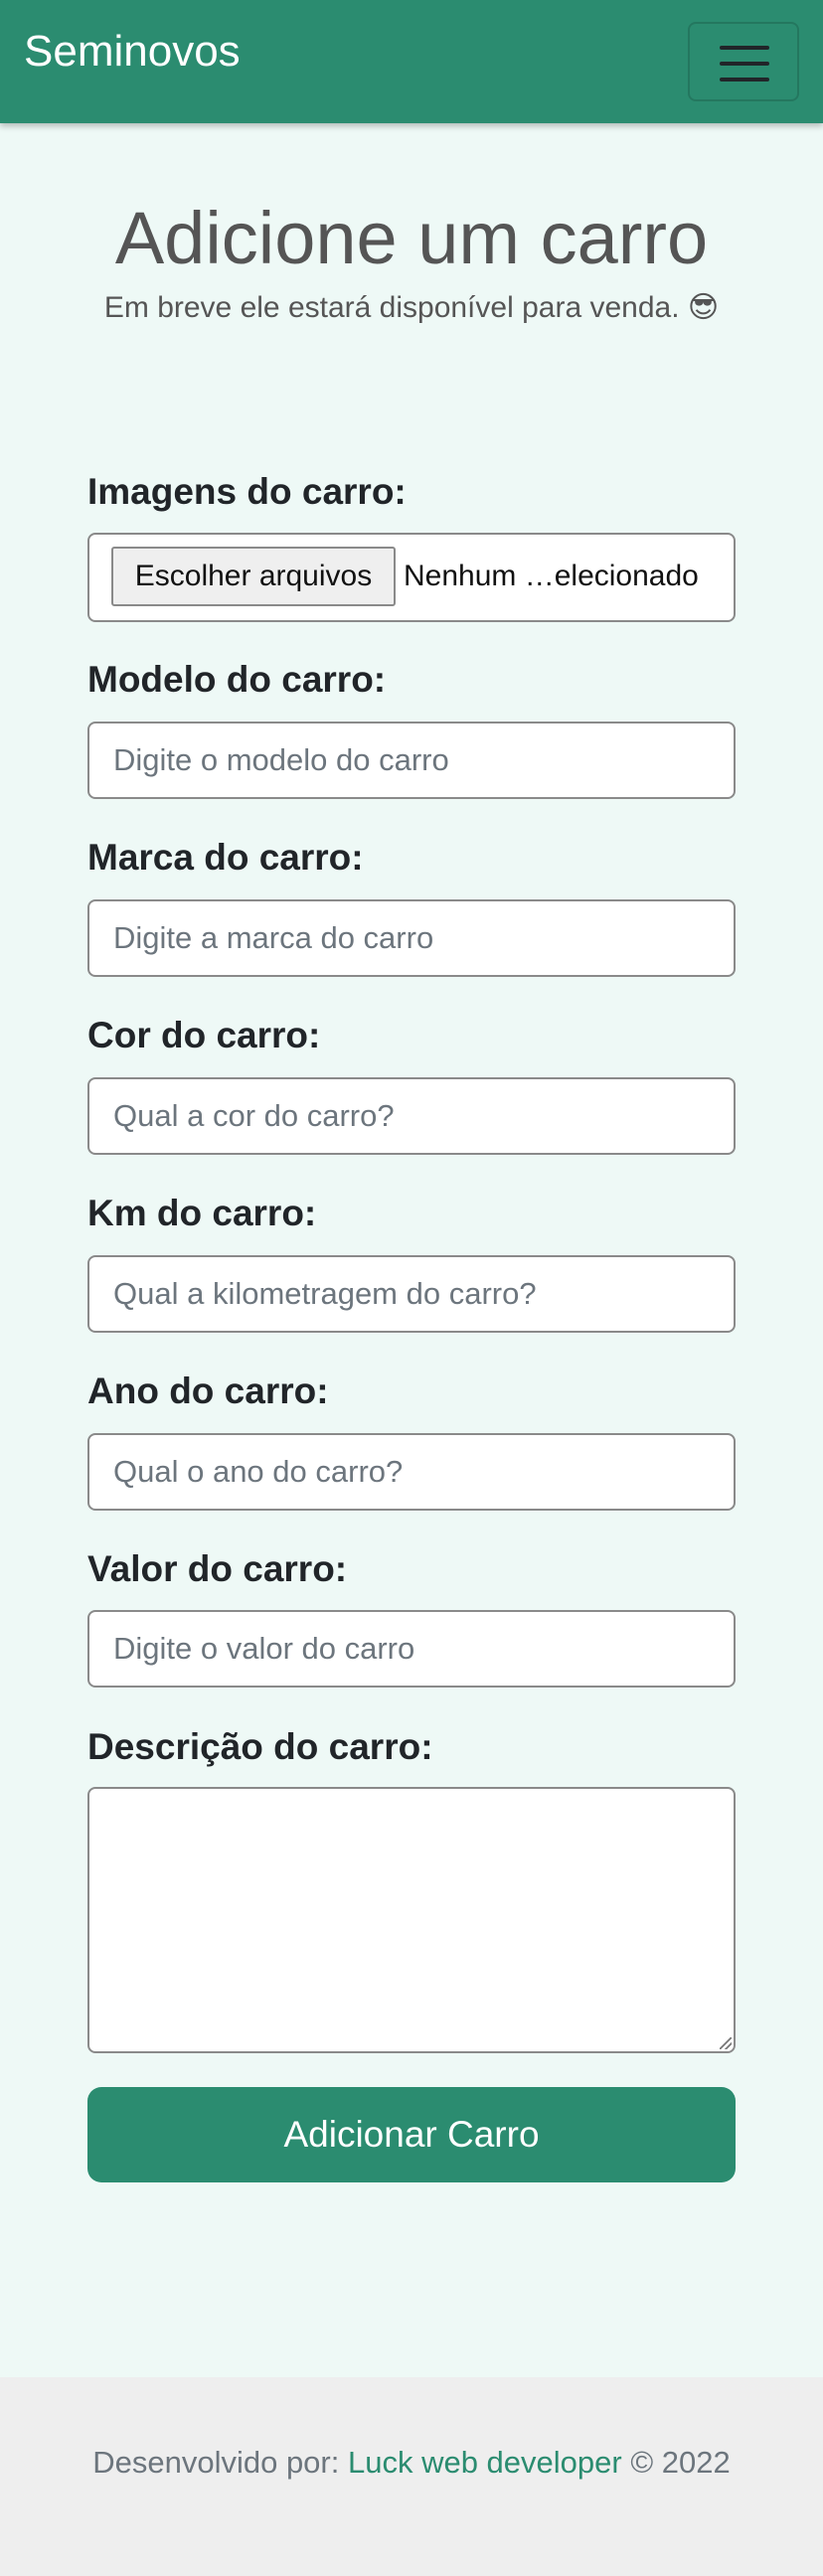 The height and width of the screenshot is (2576, 823). Describe the element at coordinates (216, 2462) in the screenshot. I see `footer-prefix: Desenvolvido por:` at that location.